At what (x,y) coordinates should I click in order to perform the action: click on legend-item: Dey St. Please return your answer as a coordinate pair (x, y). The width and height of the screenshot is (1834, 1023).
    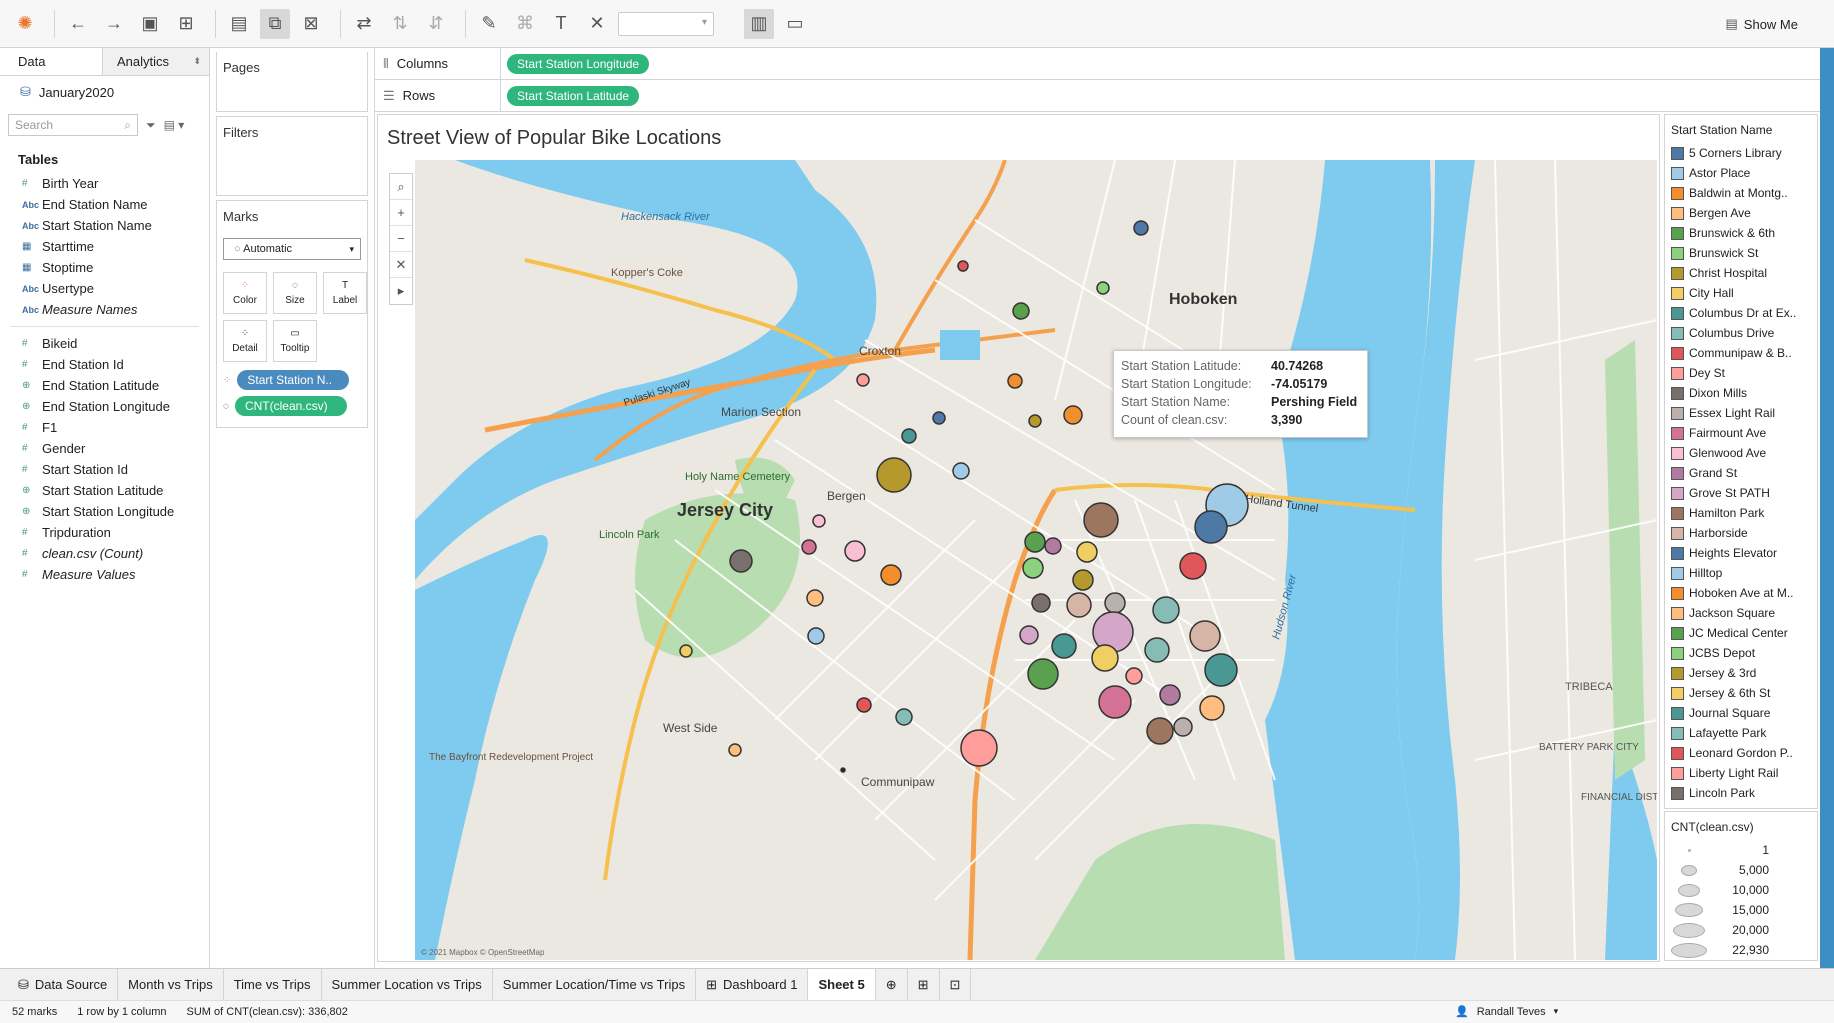
    Looking at the image, I should click on (1741, 373).